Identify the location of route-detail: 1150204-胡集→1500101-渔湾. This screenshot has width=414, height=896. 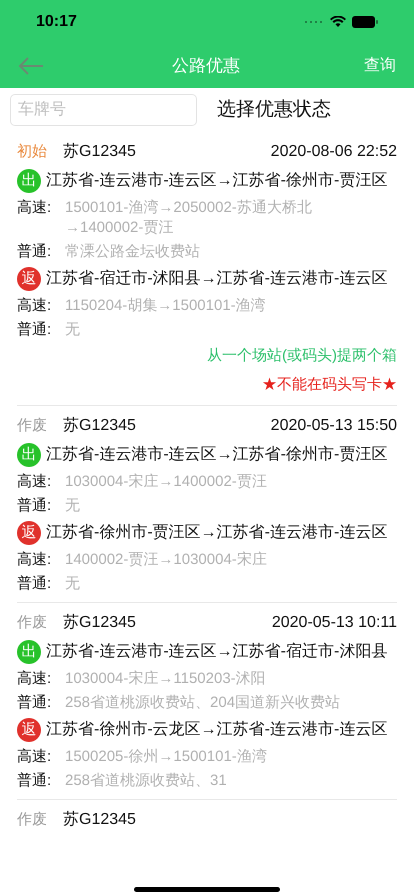
(166, 306).